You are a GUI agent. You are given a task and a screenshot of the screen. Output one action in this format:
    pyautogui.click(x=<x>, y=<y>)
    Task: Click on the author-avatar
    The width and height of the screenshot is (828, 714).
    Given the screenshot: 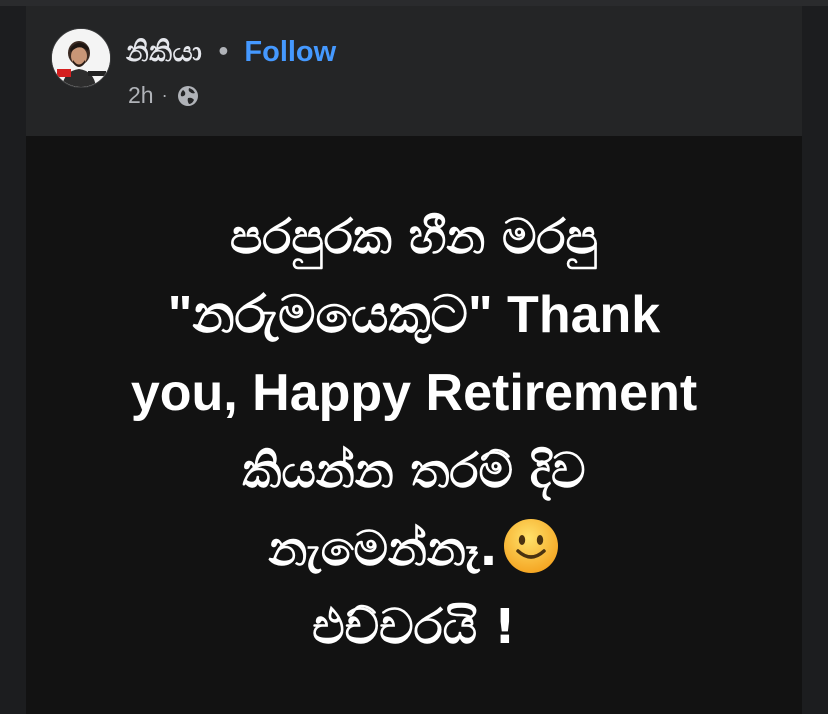 What is the action you would take?
    pyautogui.click(x=81, y=58)
    